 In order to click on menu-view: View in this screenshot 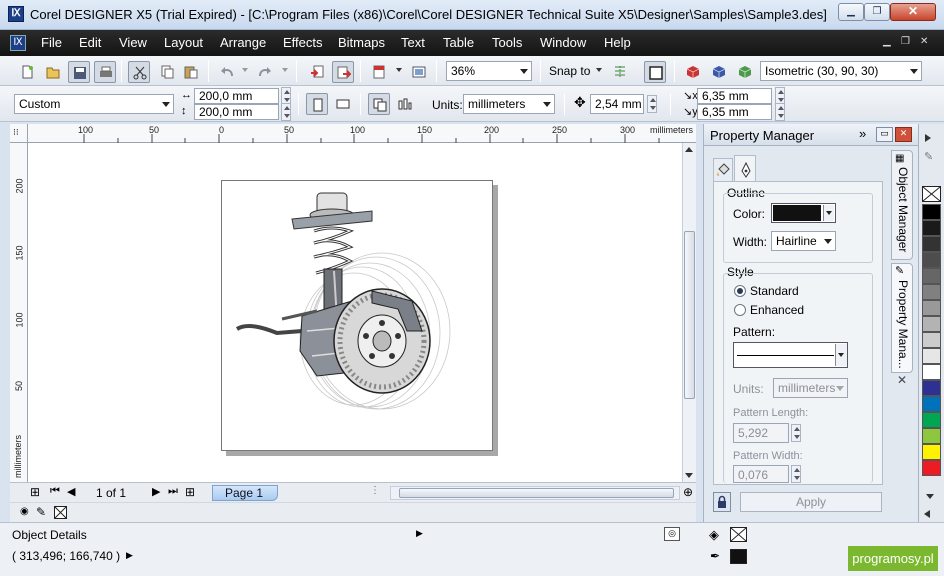, I will do `click(133, 42)`.